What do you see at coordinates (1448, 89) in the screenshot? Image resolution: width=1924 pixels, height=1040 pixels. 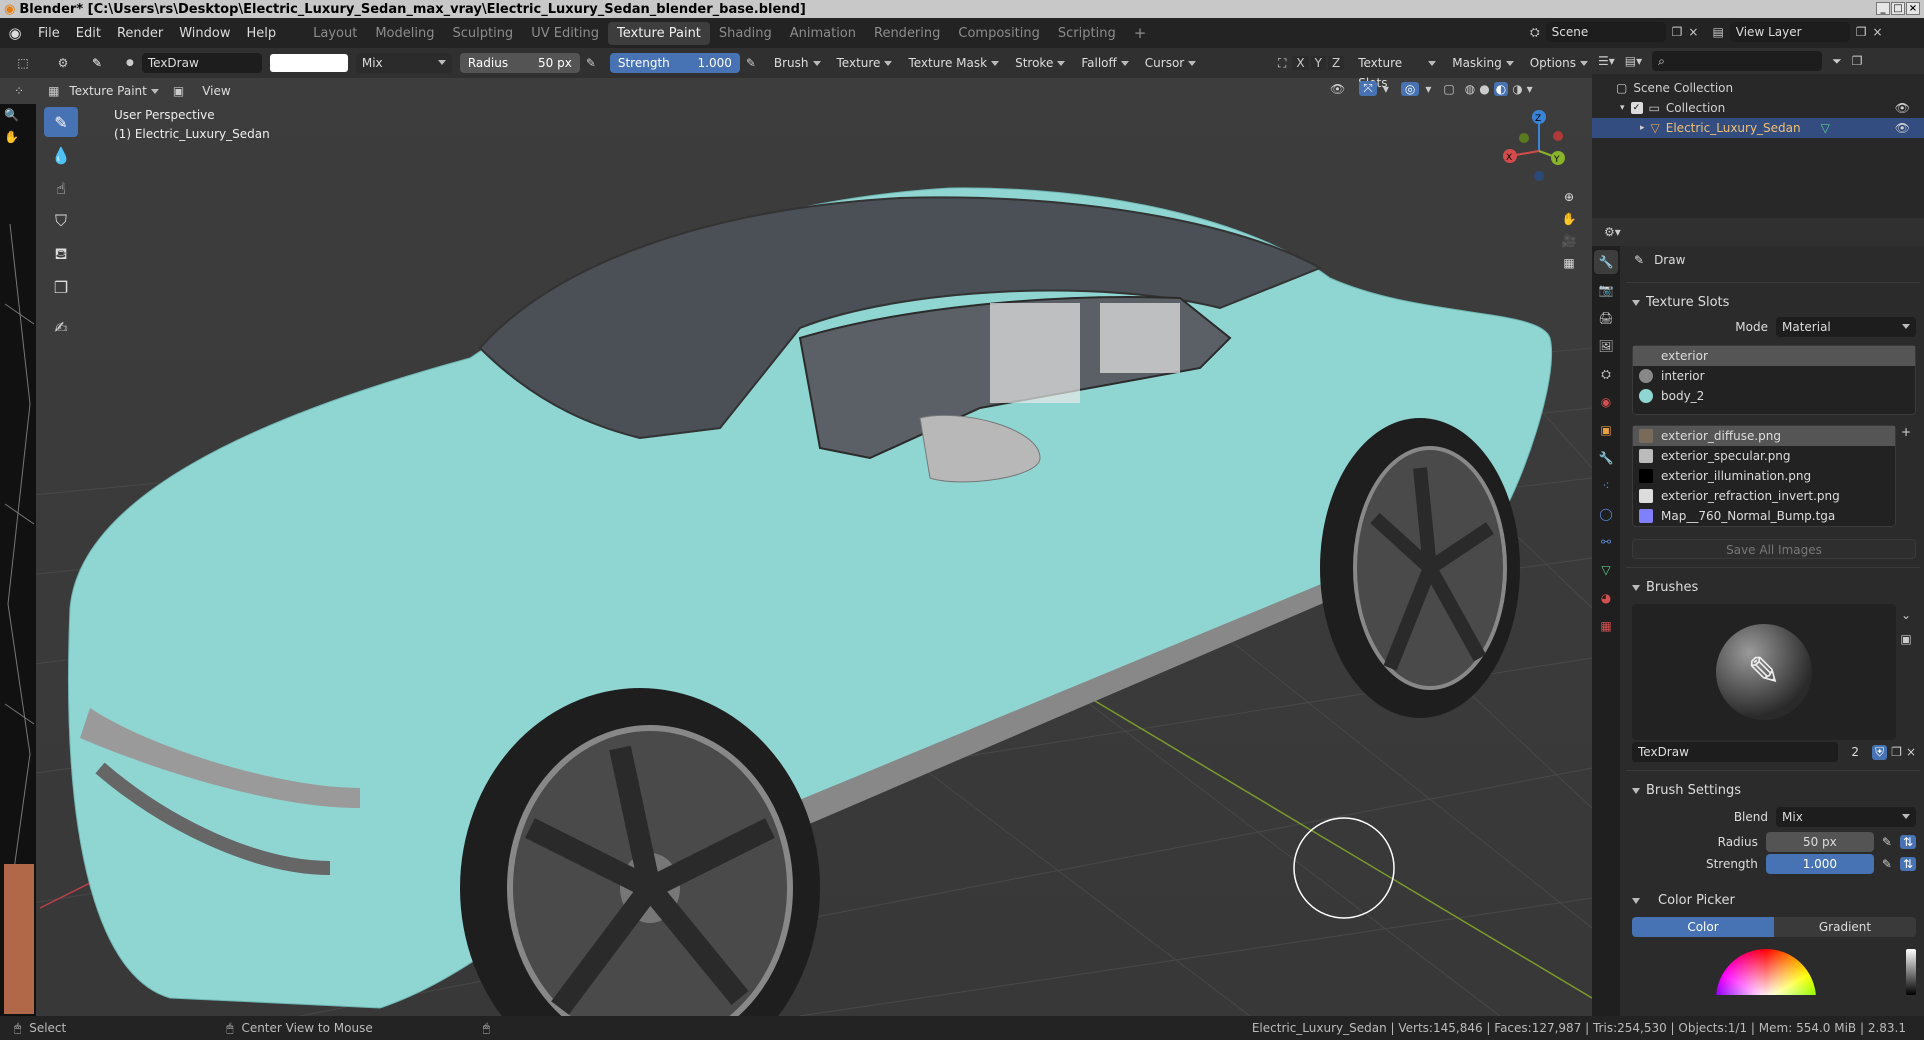 I see `xray-icon: ▢` at bounding box center [1448, 89].